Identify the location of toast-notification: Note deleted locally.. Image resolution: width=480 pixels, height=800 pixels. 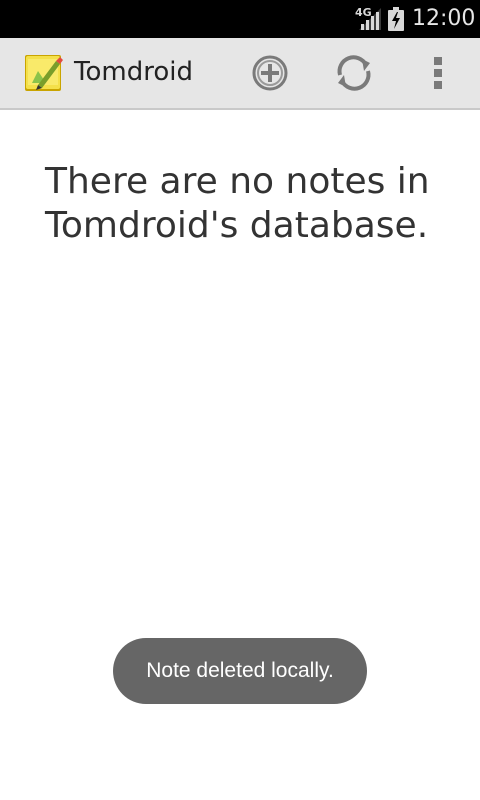
(240, 671).